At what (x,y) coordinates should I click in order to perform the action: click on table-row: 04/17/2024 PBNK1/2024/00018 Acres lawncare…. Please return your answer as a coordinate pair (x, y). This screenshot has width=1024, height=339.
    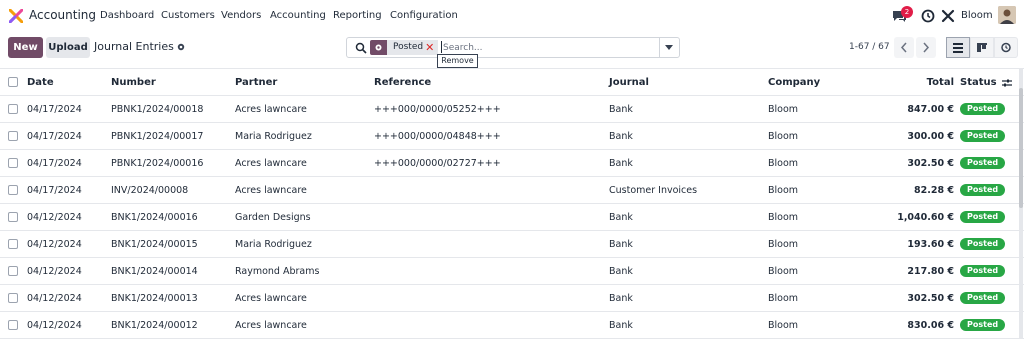
    Looking at the image, I should click on (512, 109).